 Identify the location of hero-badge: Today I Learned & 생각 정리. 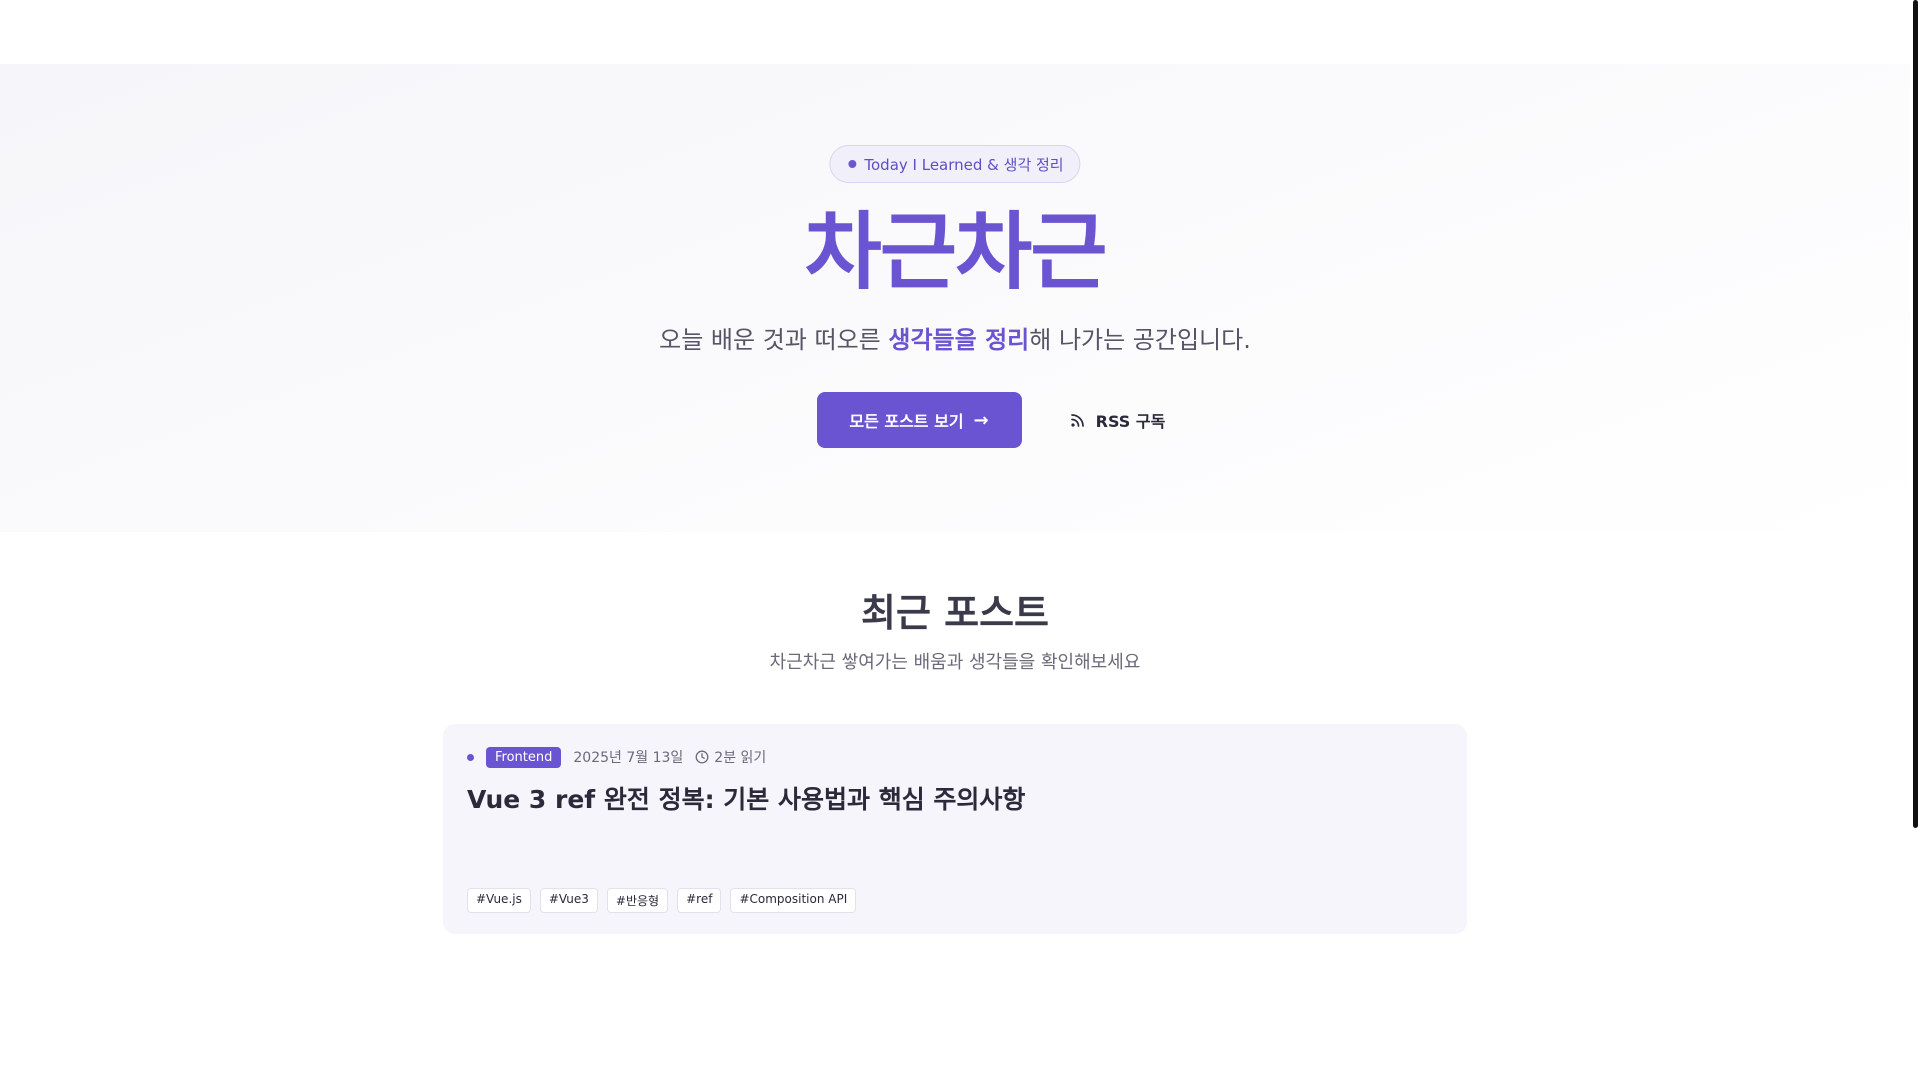
(955, 164).